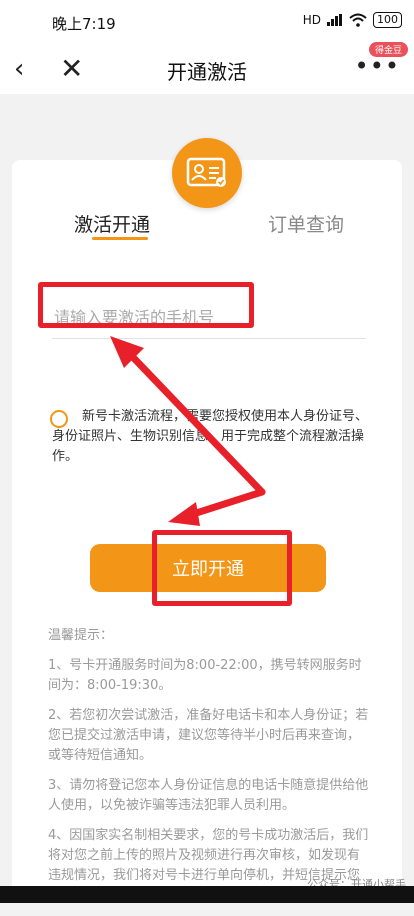 Image resolution: width=414 pixels, height=916 pixels. I want to click on signal-icon: HD, so click(311, 20).